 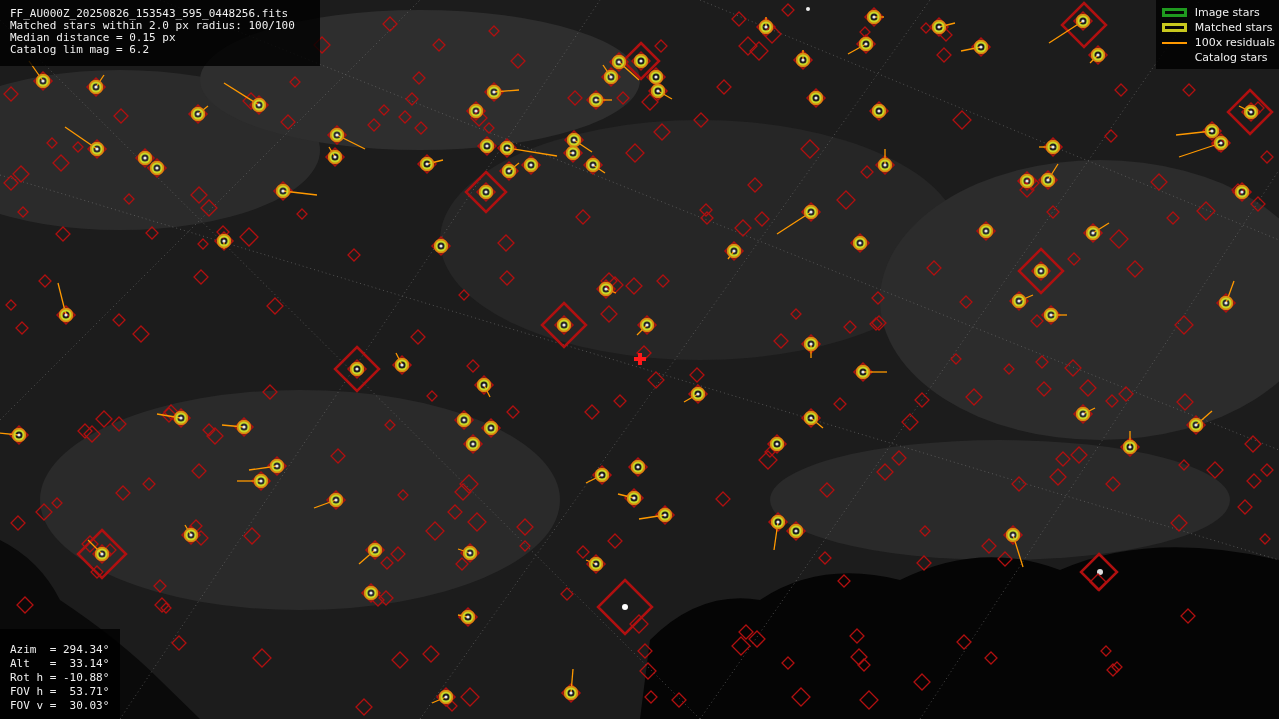 What do you see at coordinates (60, 692) in the screenshot?
I see `pointing-line: FOV h = 53.71°` at bounding box center [60, 692].